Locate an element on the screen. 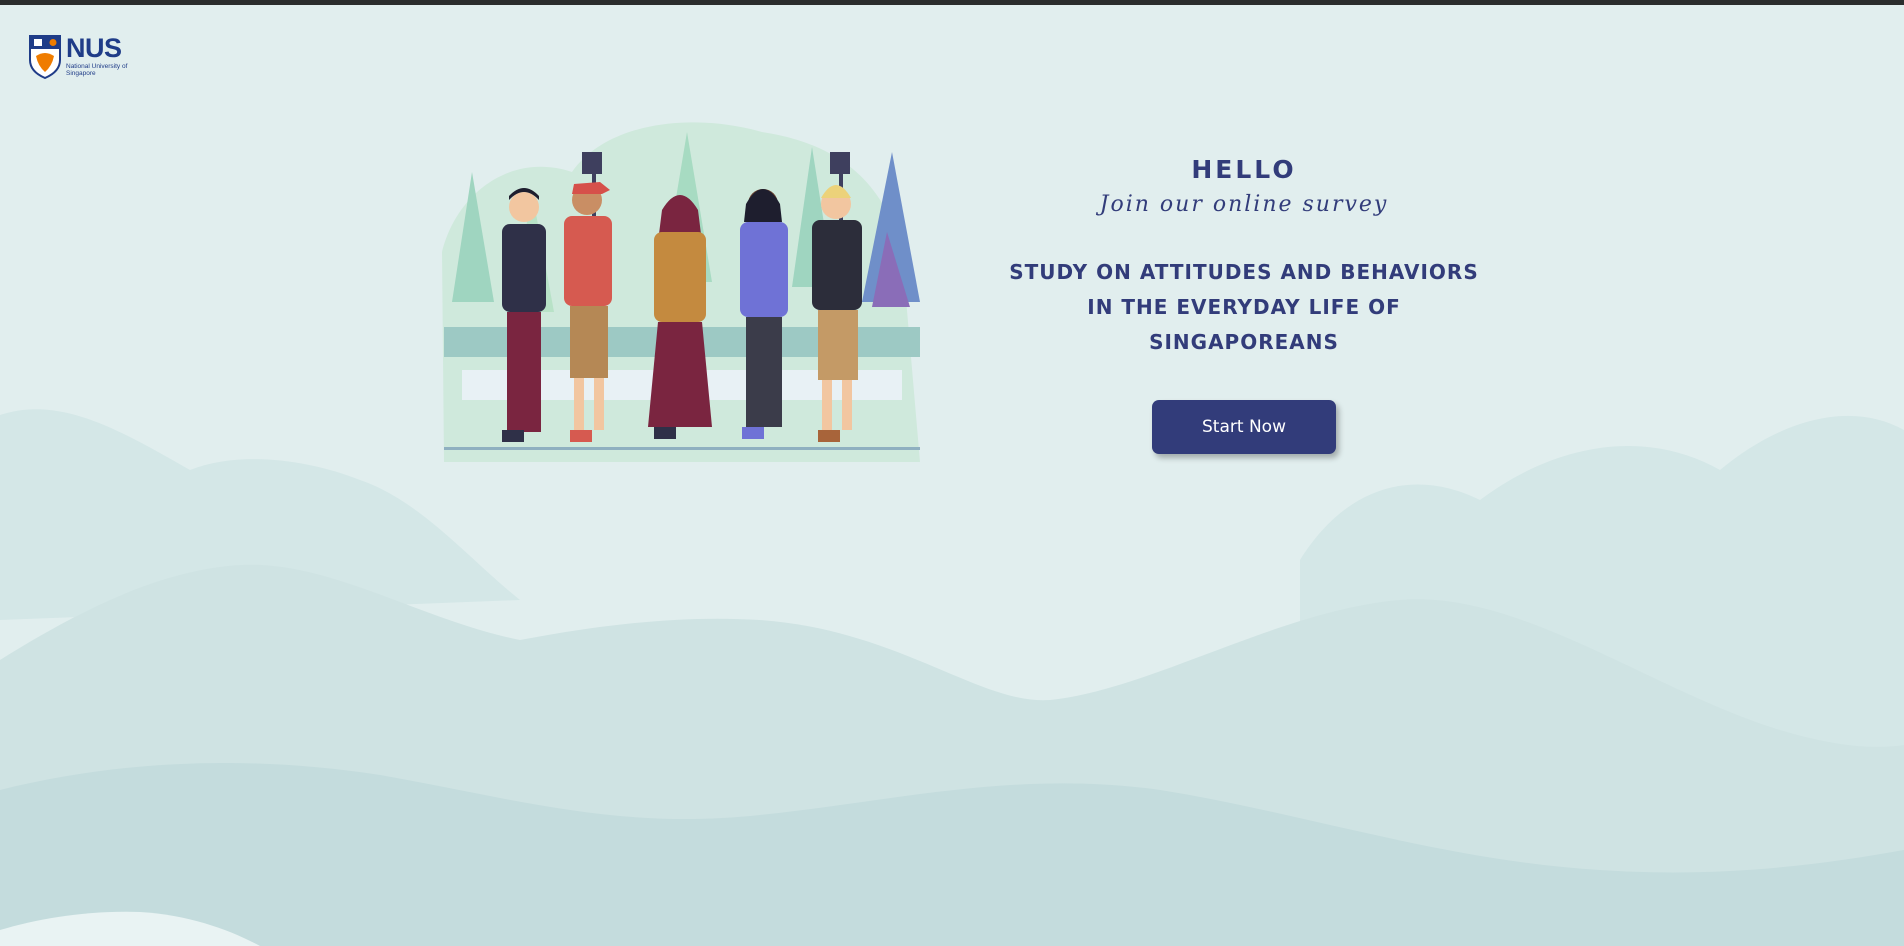  start-now-button: Start Now is located at coordinates (1244, 427).